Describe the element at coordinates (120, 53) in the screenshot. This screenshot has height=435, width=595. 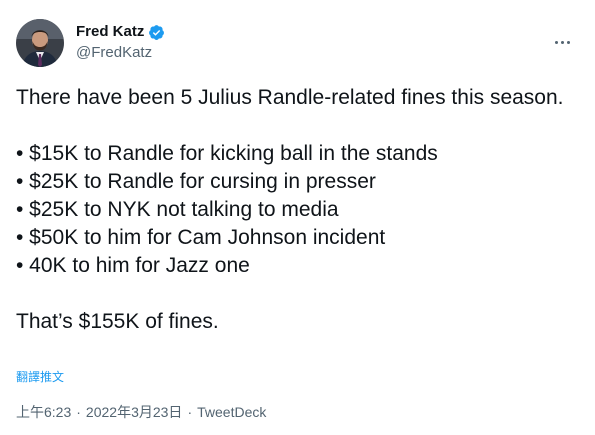
I see `user-handle: @FredKatz` at that location.